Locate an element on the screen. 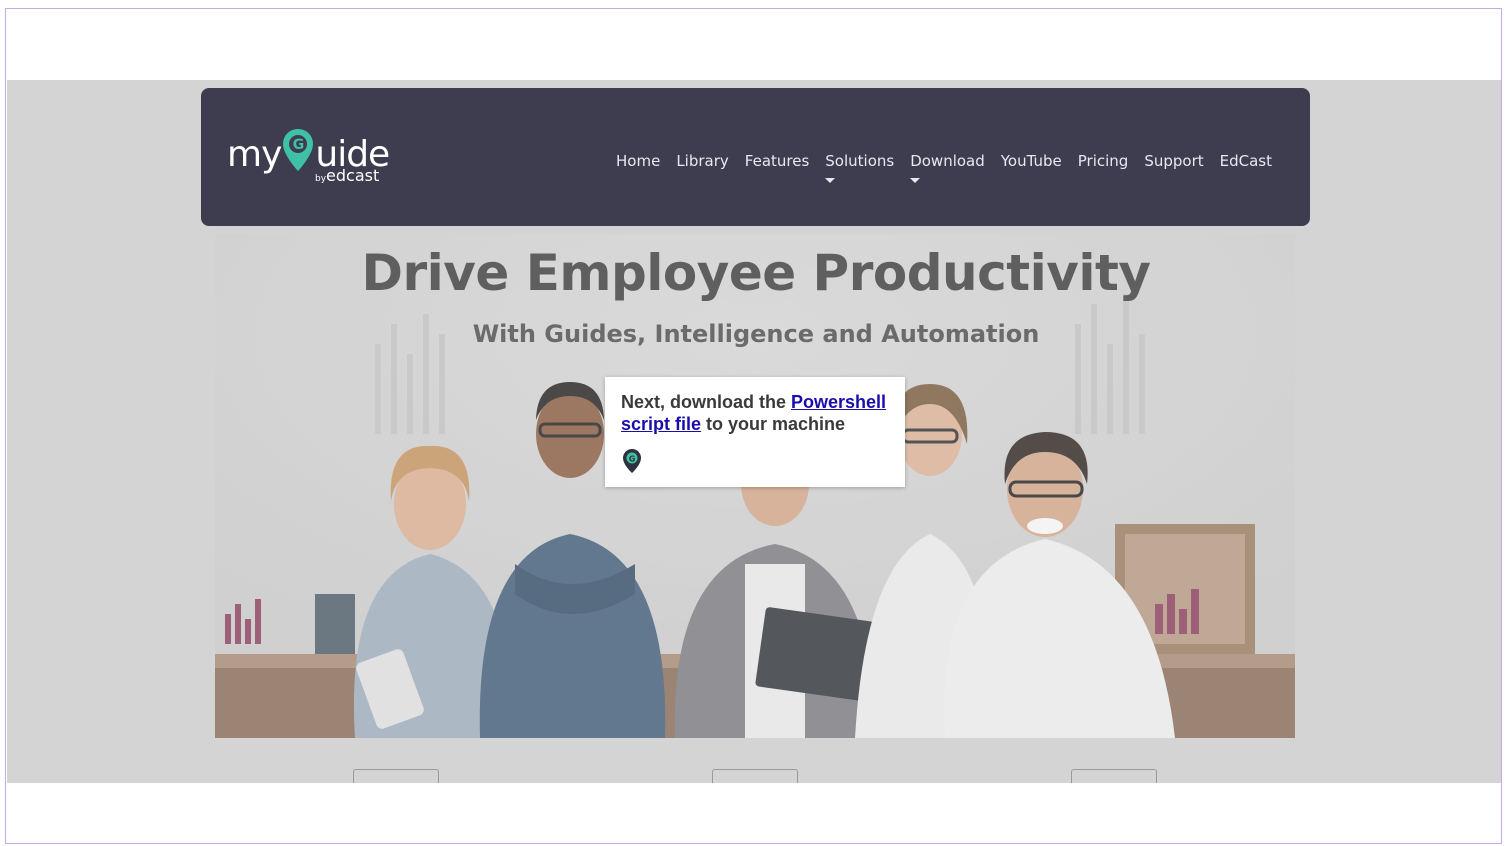 The height and width of the screenshot is (846, 1510). nav-item-label: Library is located at coordinates (702, 161).